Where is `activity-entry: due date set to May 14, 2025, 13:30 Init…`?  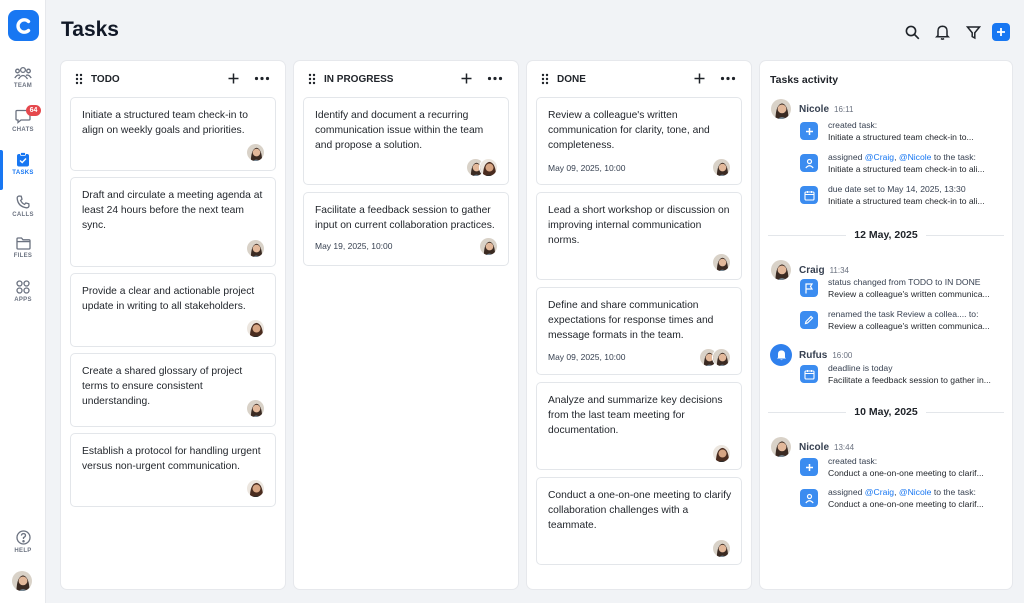
activity-entry: due date set to May 14, 2025, 13:30 Init… is located at coordinates (904, 197).